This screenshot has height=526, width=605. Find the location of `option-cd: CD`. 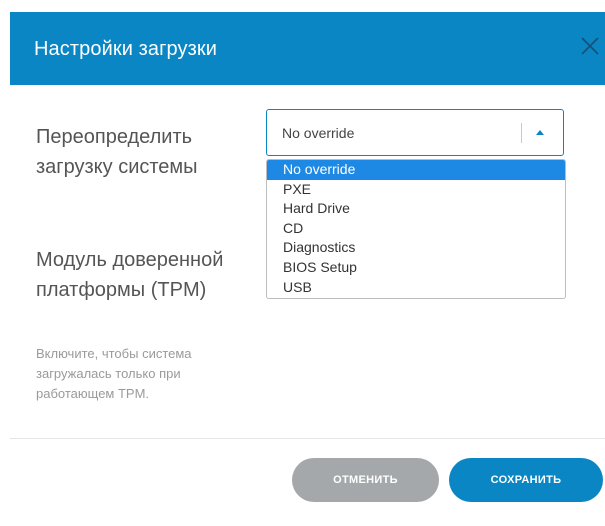

option-cd: CD is located at coordinates (416, 229).